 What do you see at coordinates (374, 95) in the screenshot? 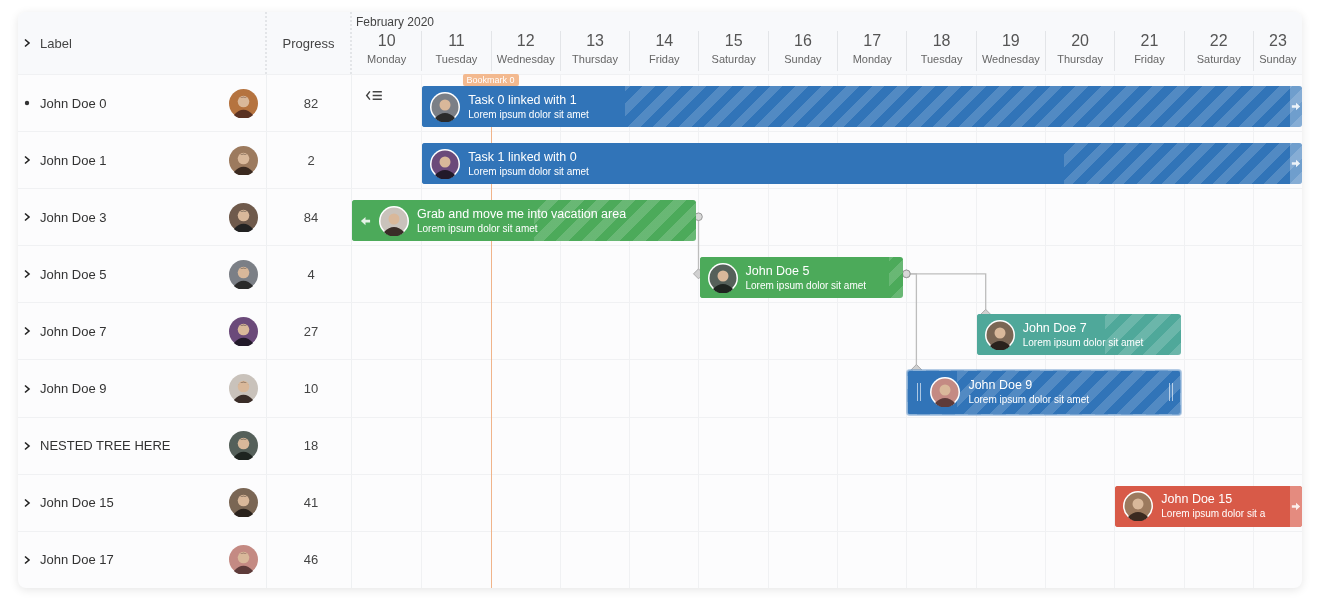
I see `collapse-icon` at bounding box center [374, 95].